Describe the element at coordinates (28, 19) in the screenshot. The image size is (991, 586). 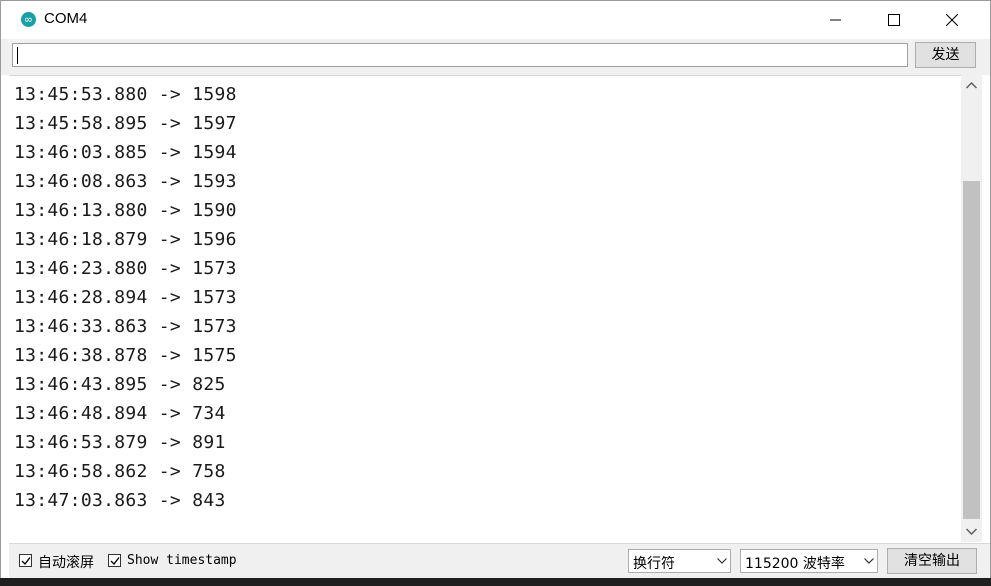
I see `arduino-icon` at that location.